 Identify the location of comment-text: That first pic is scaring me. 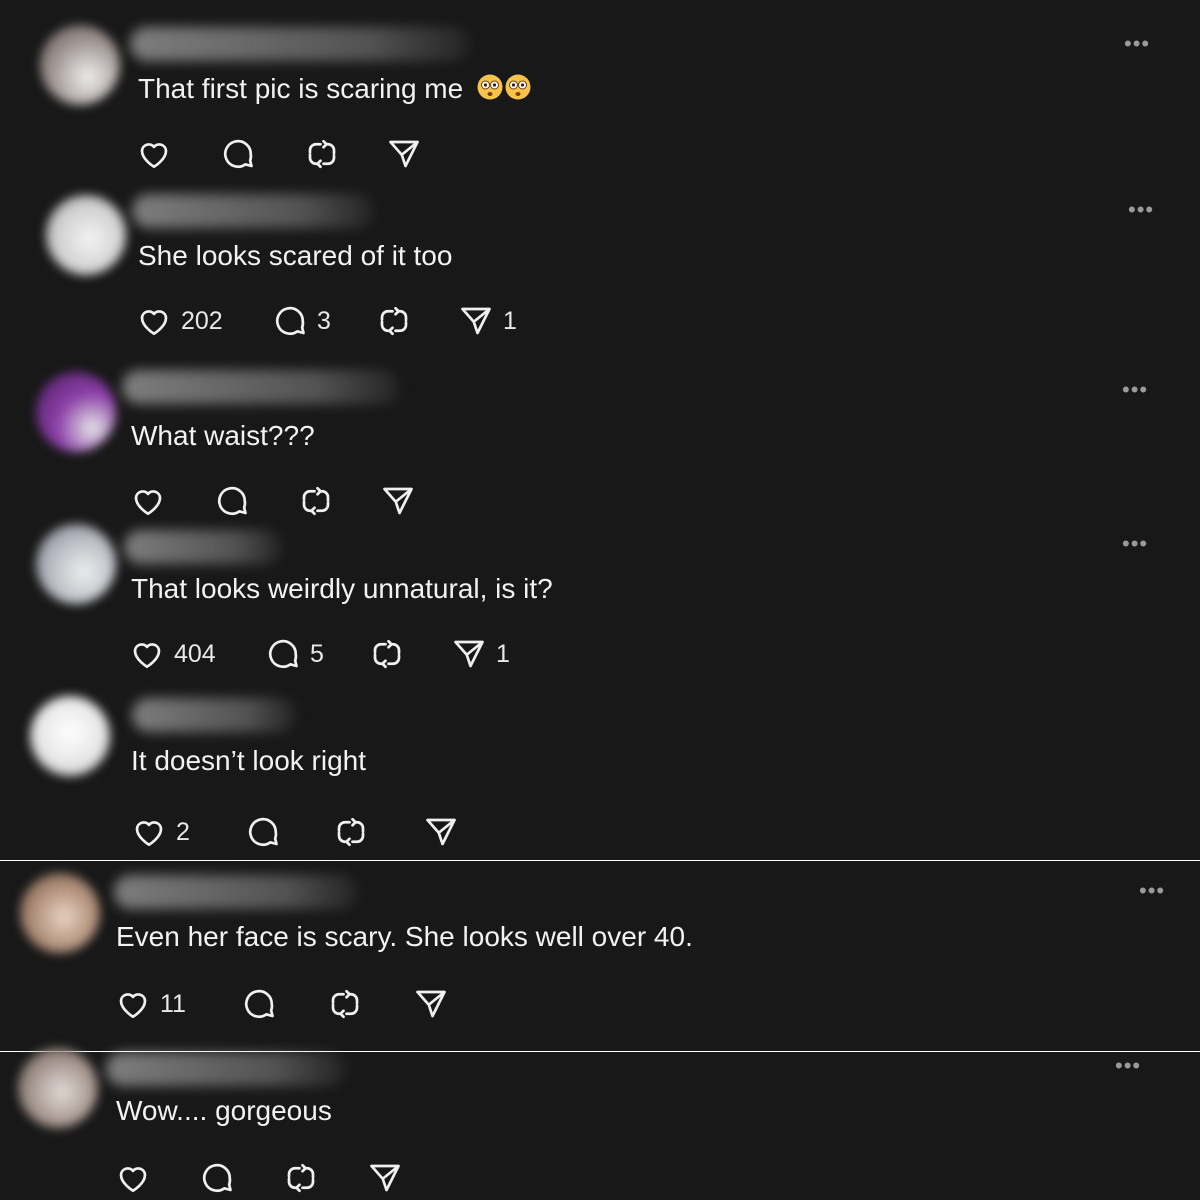
(335, 90).